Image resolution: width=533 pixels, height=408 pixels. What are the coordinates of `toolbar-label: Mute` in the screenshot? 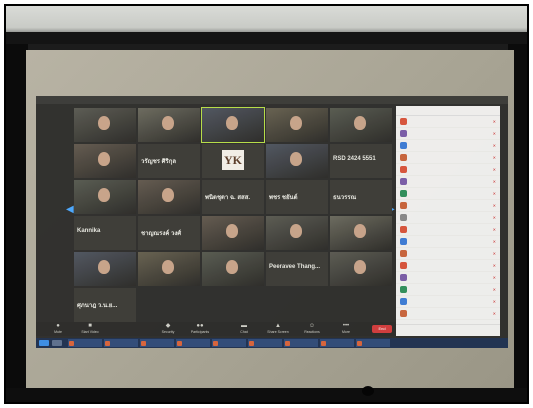 It's located at (58, 332).